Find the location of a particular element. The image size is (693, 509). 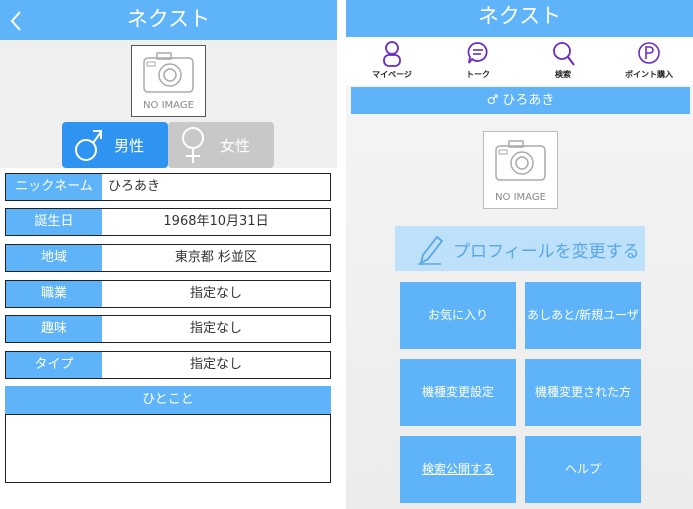

field-value: 1968年10月31日 is located at coordinates (216, 221).